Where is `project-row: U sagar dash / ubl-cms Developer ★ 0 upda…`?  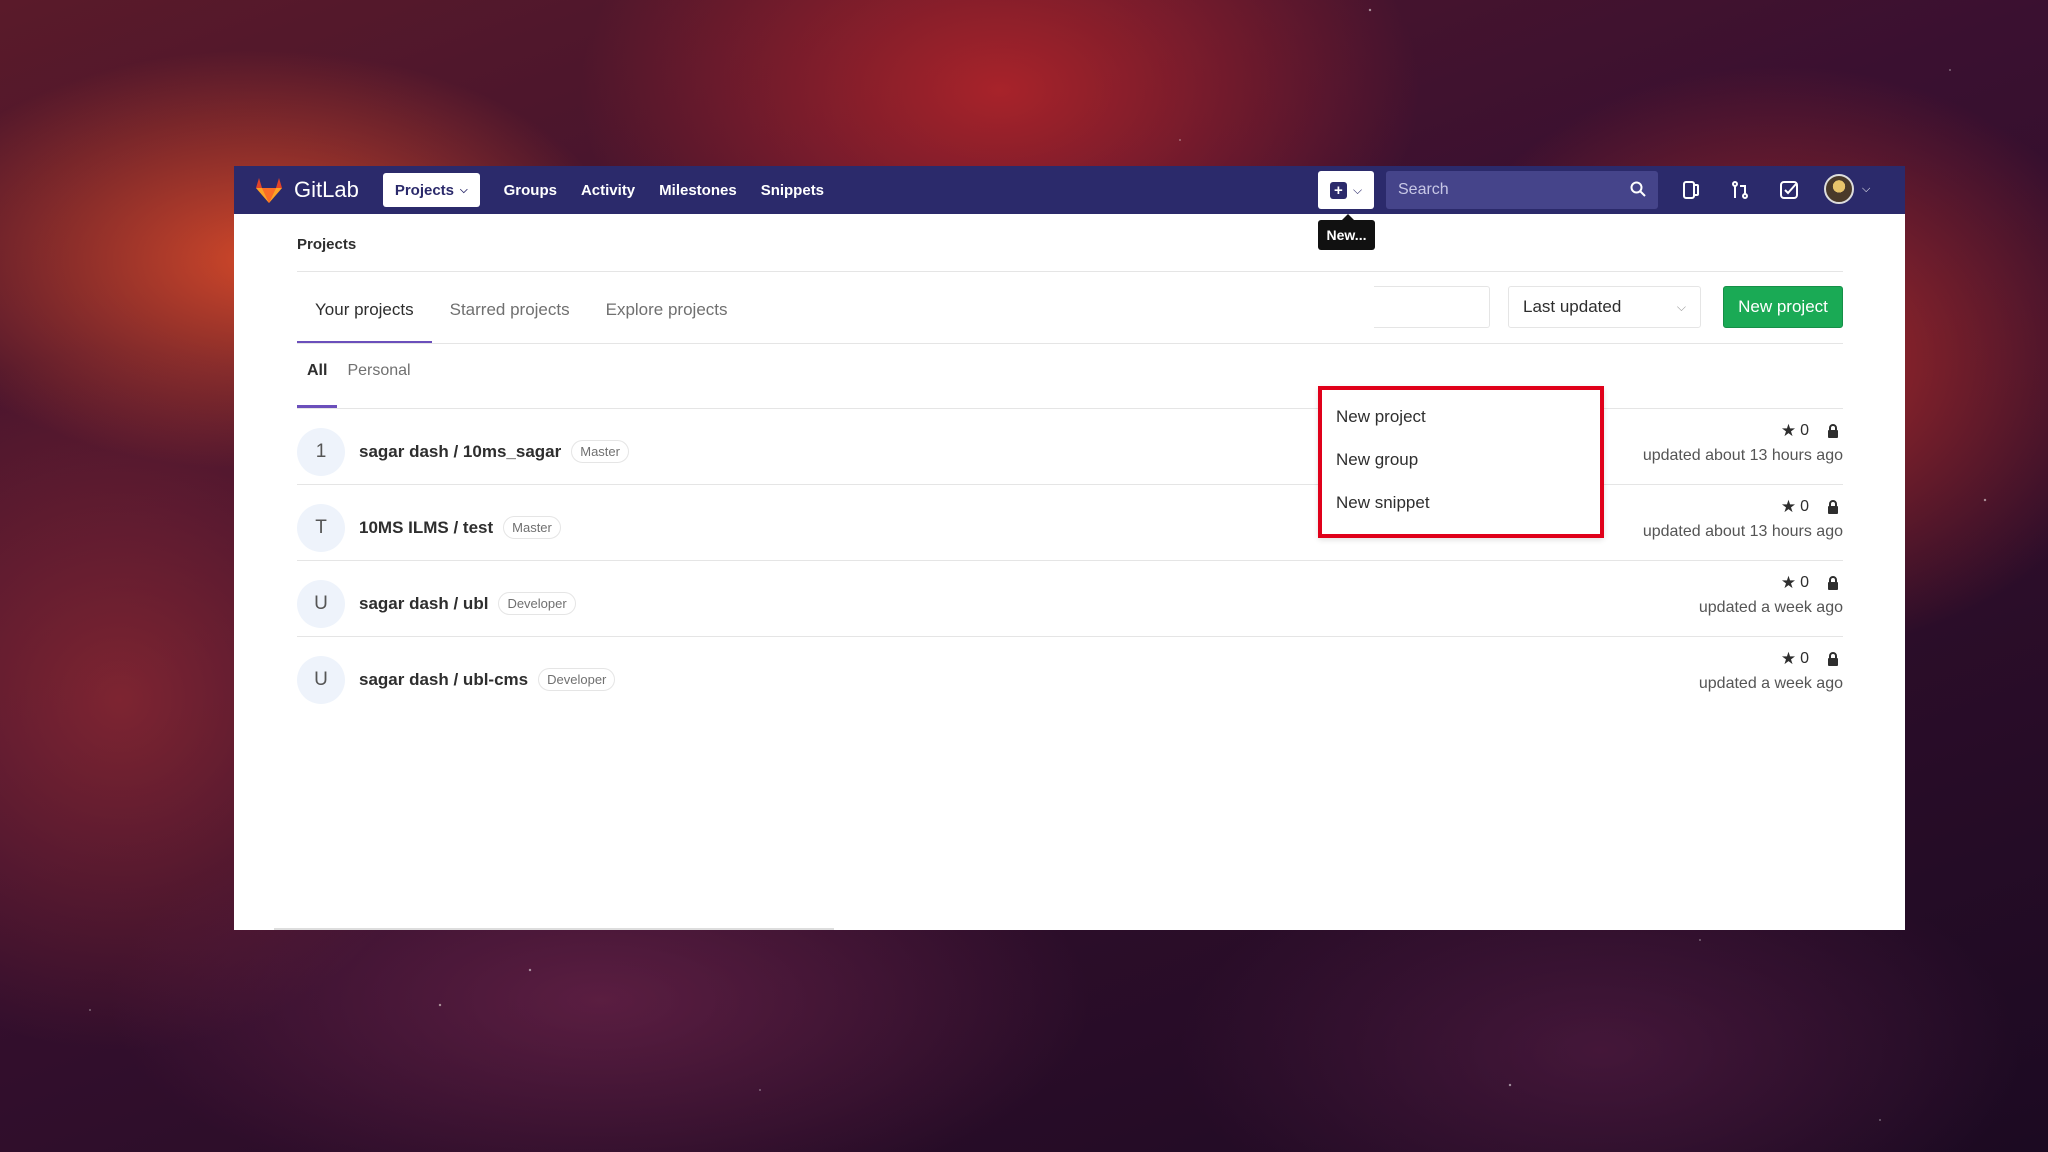 project-row: U sagar dash / ubl-cms Developer ★ 0 upda… is located at coordinates (1070, 675).